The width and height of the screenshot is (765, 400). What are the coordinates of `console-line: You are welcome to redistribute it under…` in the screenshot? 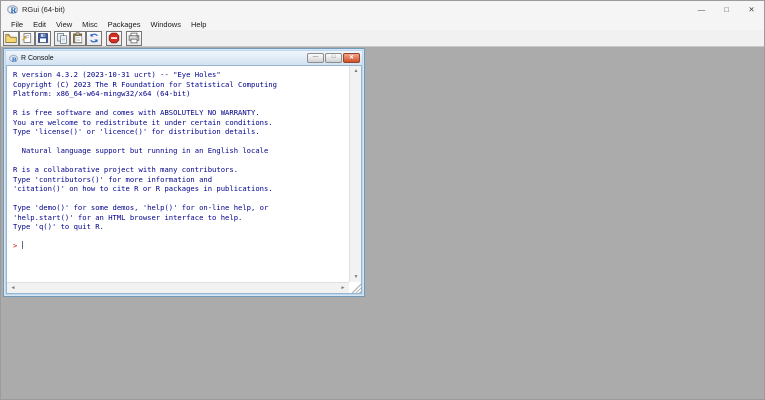 It's located at (143, 122).